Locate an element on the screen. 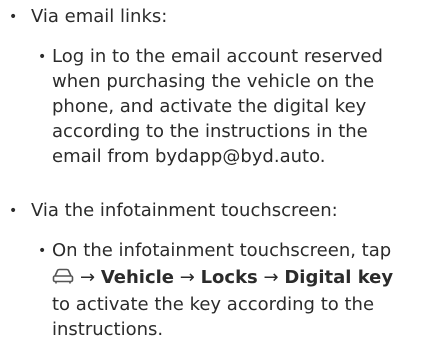 The width and height of the screenshot is (428, 357). menu-path-line: → Vehicle → Locks → Digital key is located at coordinates (222, 277).